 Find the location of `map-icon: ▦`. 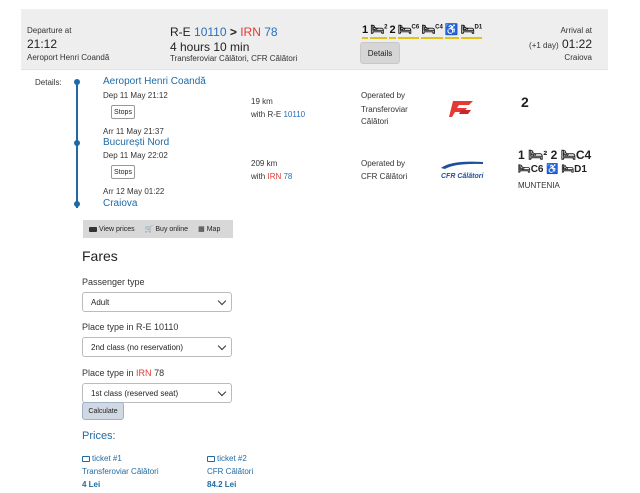

map-icon: ▦ is located at coordinates (201, 229).